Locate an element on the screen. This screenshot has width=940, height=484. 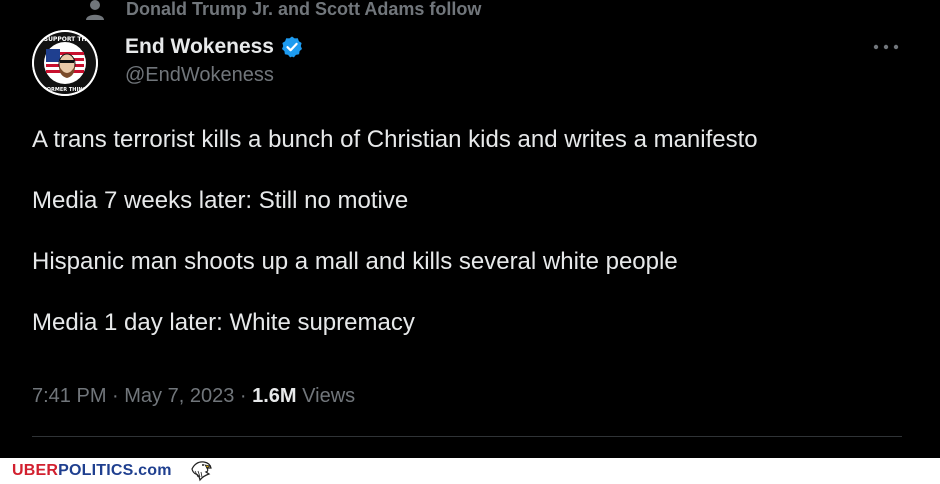
tweet-date: May 7, 2023 is located at coordinates (179, 396).